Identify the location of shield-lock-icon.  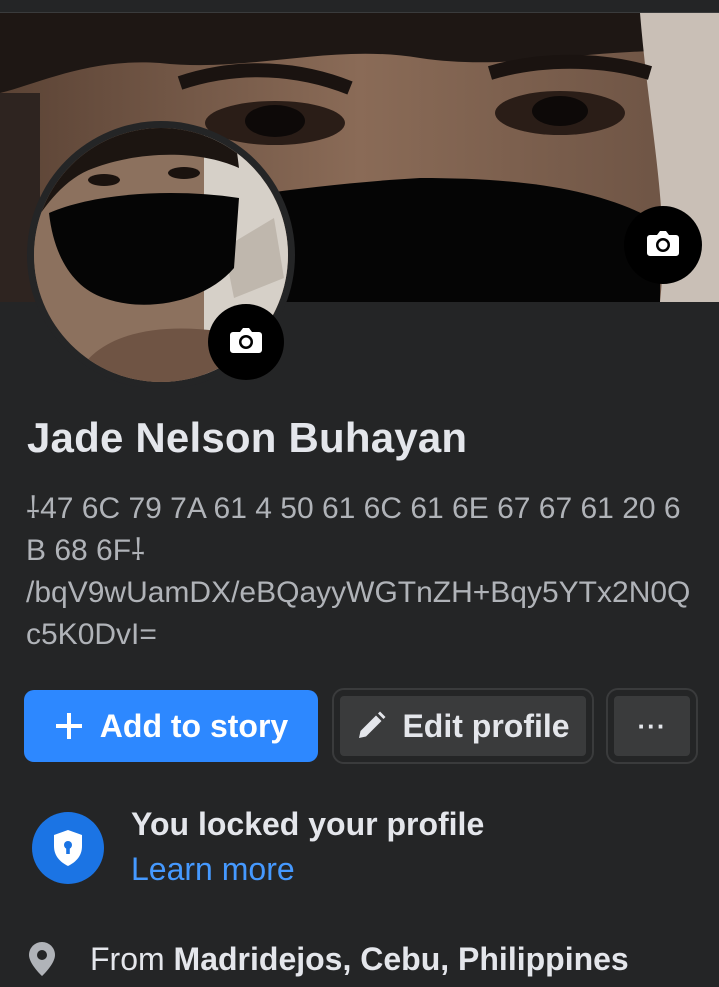
(68, 848).